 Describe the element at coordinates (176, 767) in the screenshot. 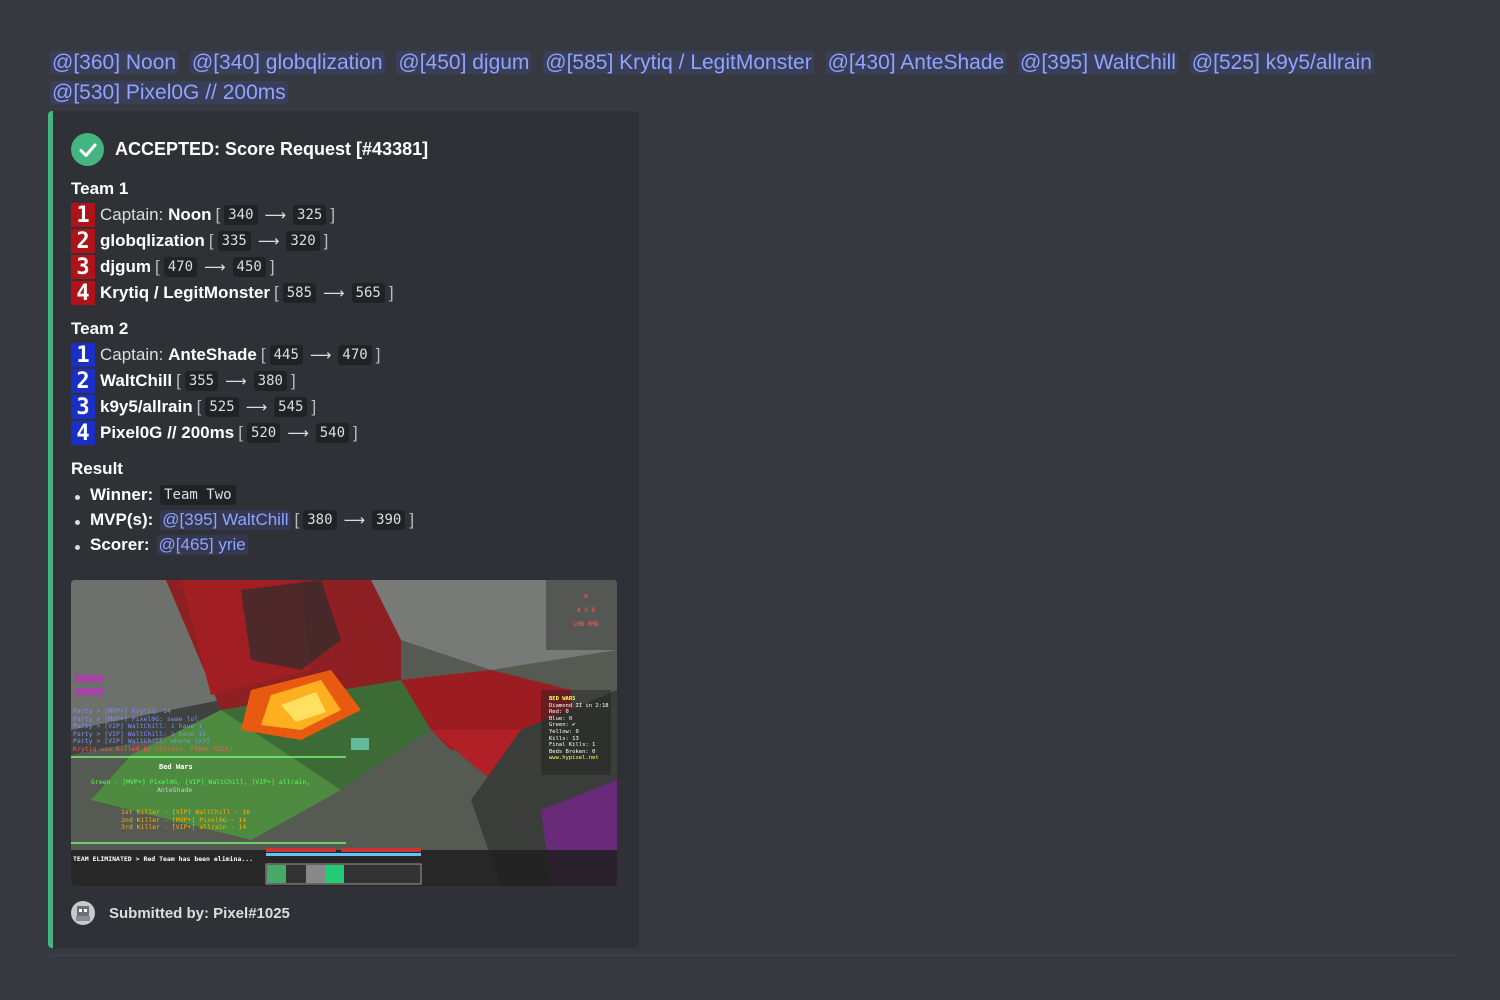

I see `game-title: Bed Wars` at that location.